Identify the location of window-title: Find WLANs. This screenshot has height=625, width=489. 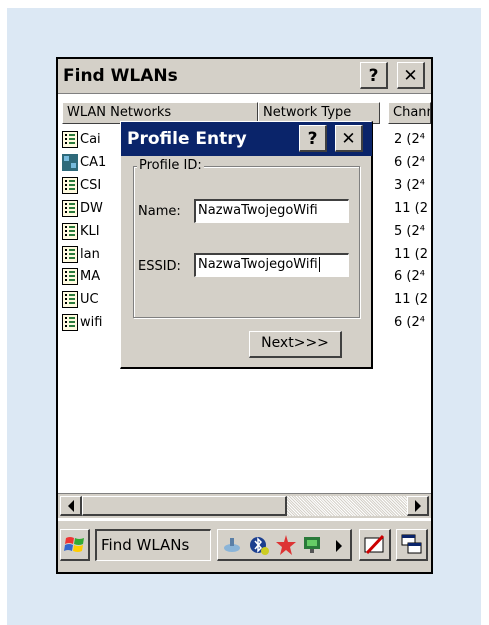
(120, 76).